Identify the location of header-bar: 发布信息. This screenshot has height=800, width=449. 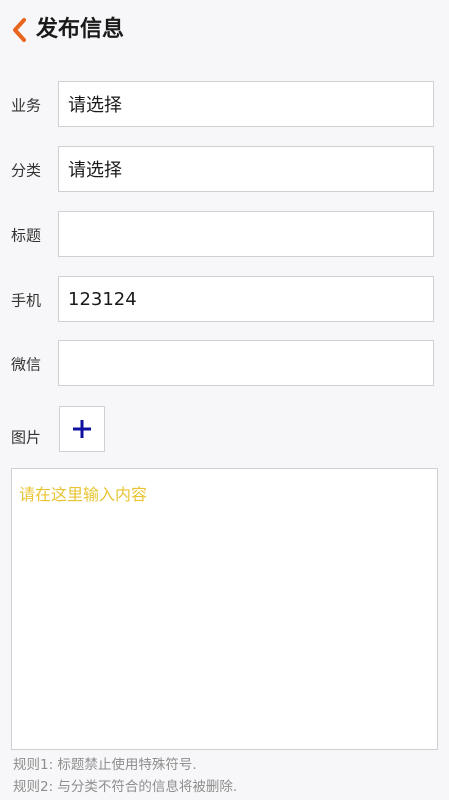
(224, 31).